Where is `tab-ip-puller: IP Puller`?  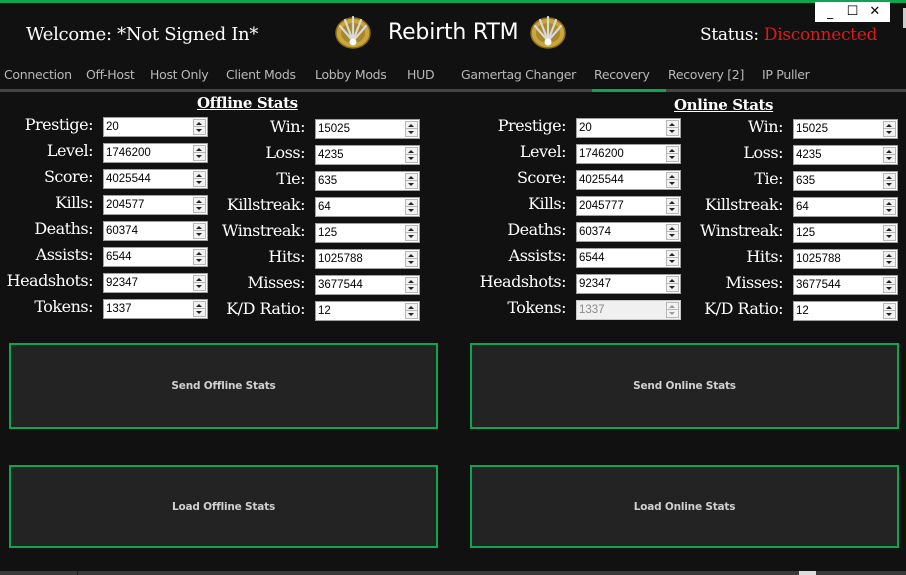
tab-ip-puller: IP Puller is located at coordinates (786, 74).